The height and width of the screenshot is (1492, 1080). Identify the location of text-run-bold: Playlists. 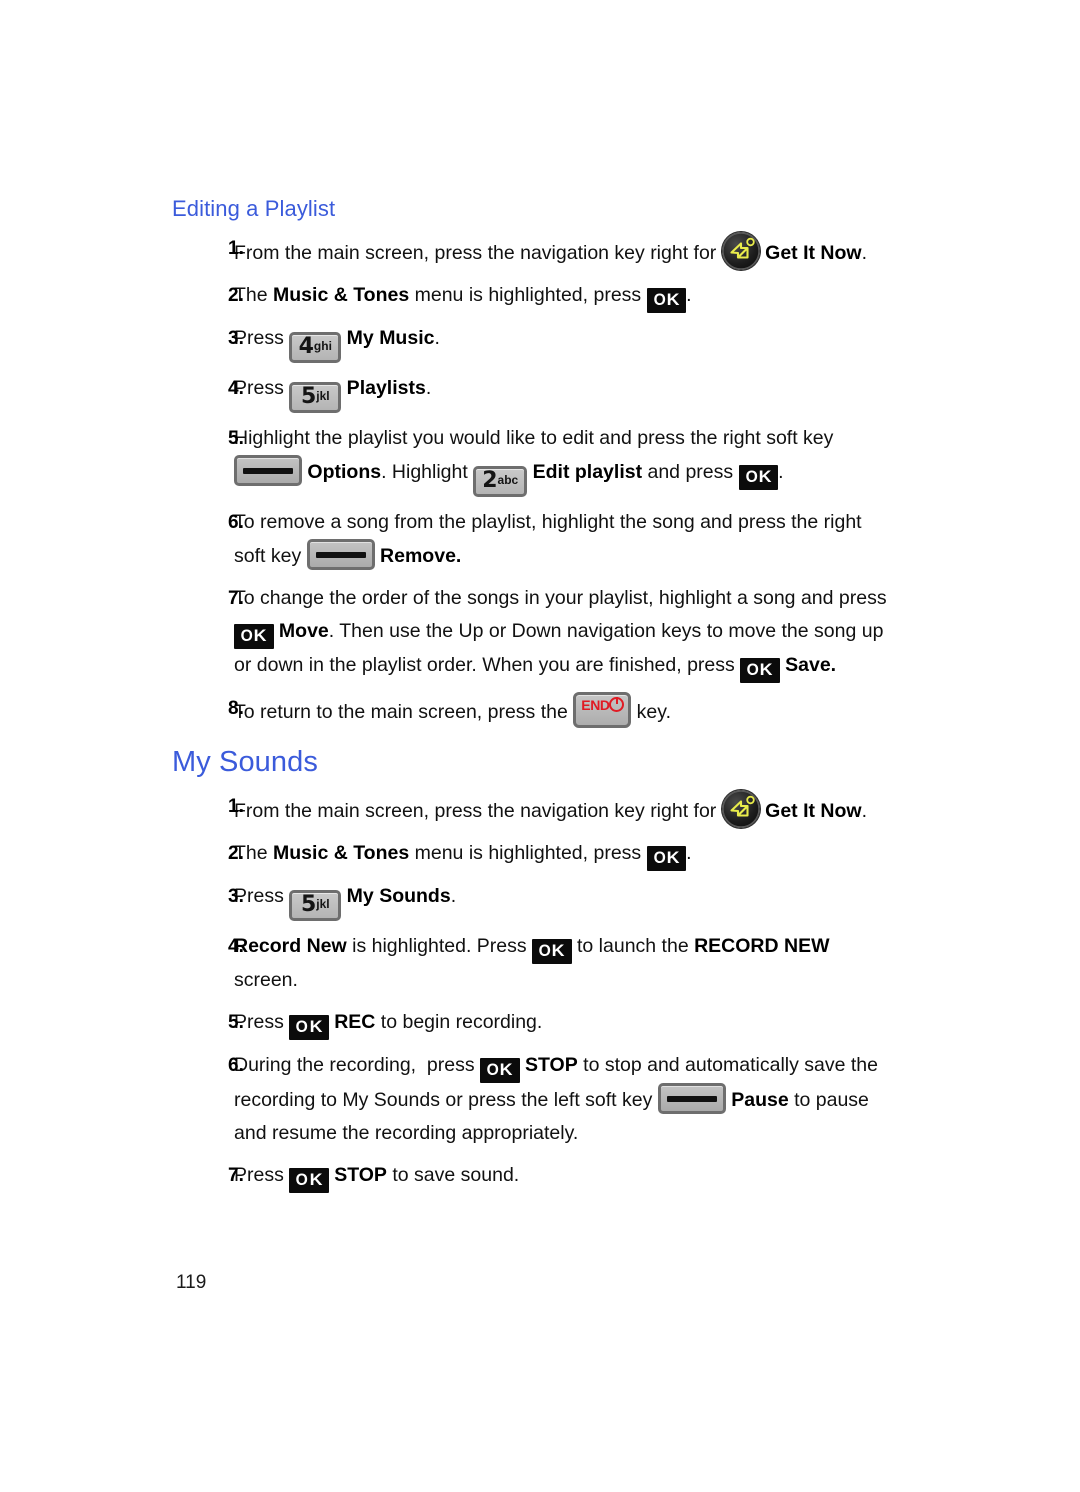
(383, 388).